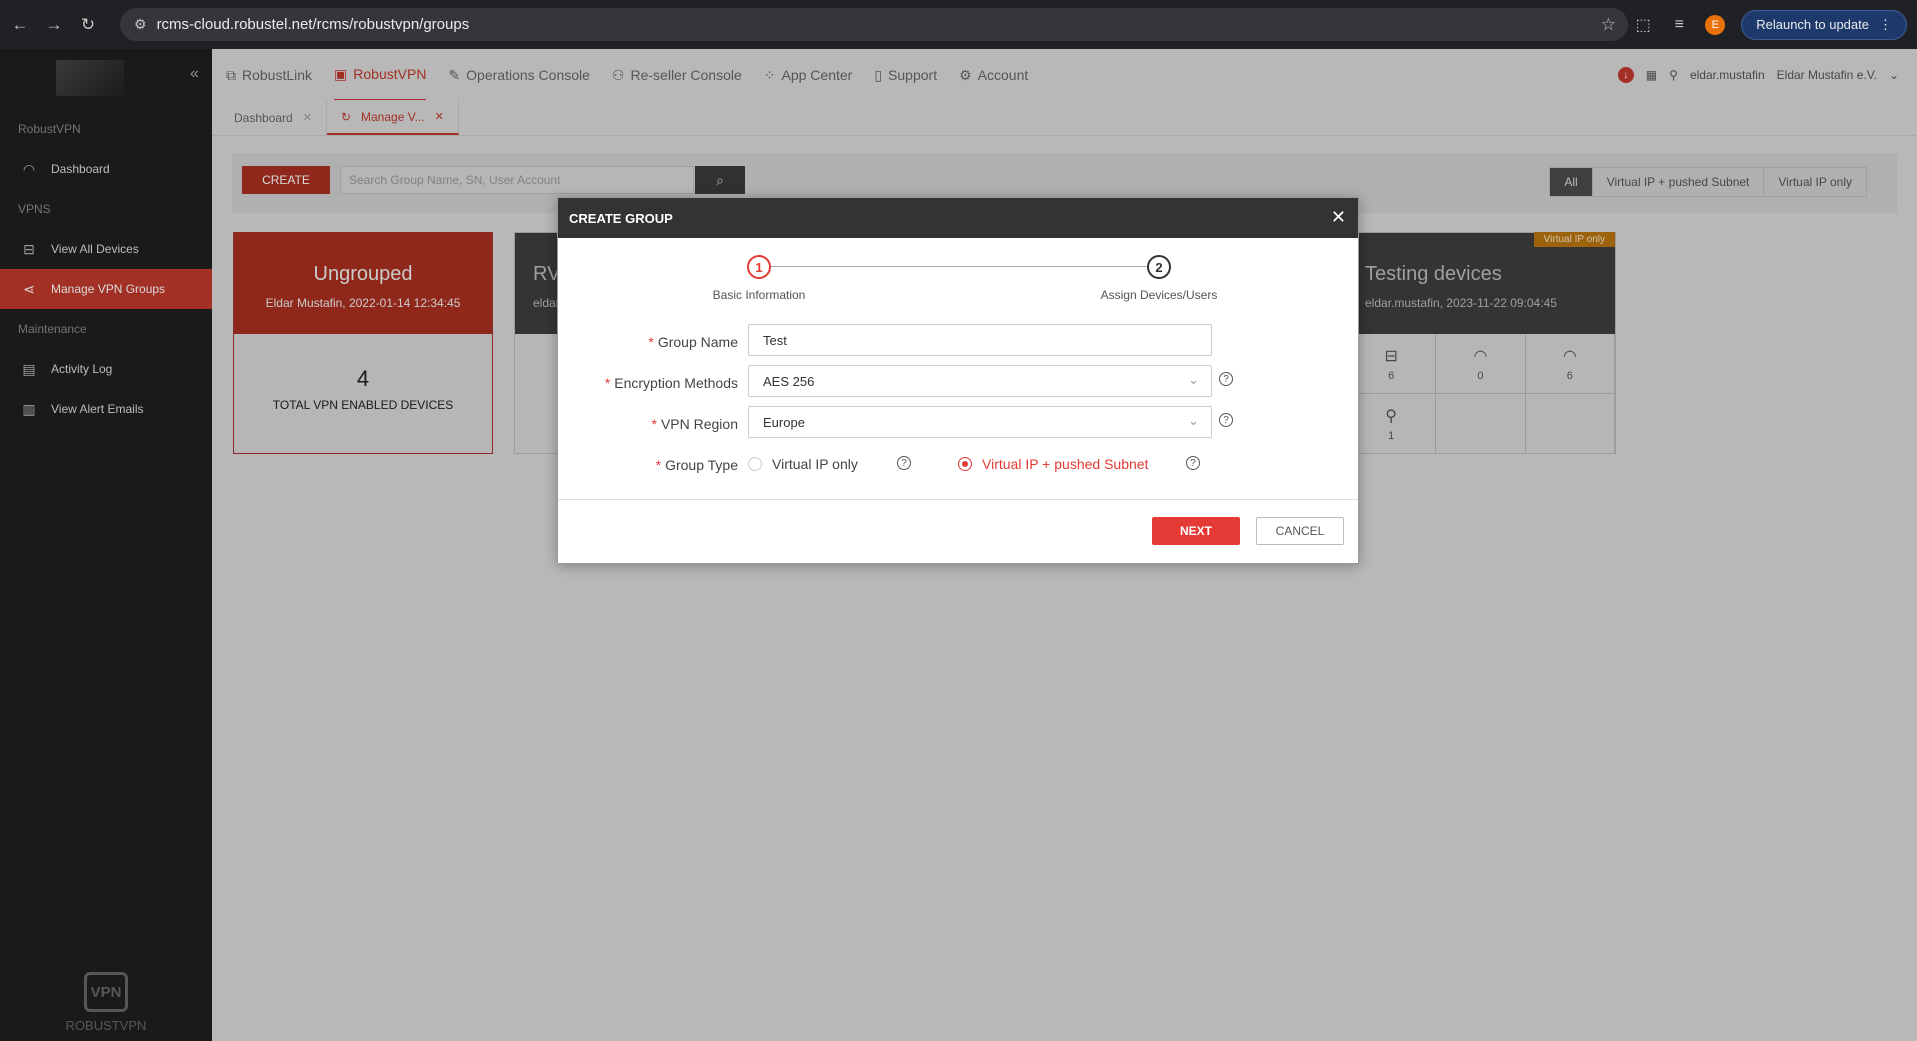  I want to click on close-icon: ✕, so click(1338, 217).